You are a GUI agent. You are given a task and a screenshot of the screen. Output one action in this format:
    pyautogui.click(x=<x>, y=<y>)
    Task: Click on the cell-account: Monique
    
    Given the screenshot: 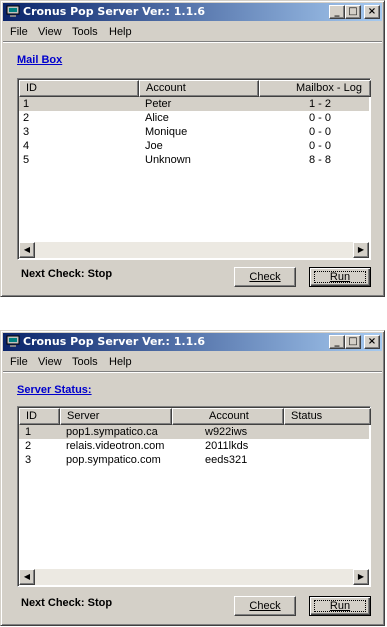 What is the action you would take?
    pyautogui.click(x=166, y=132)
    